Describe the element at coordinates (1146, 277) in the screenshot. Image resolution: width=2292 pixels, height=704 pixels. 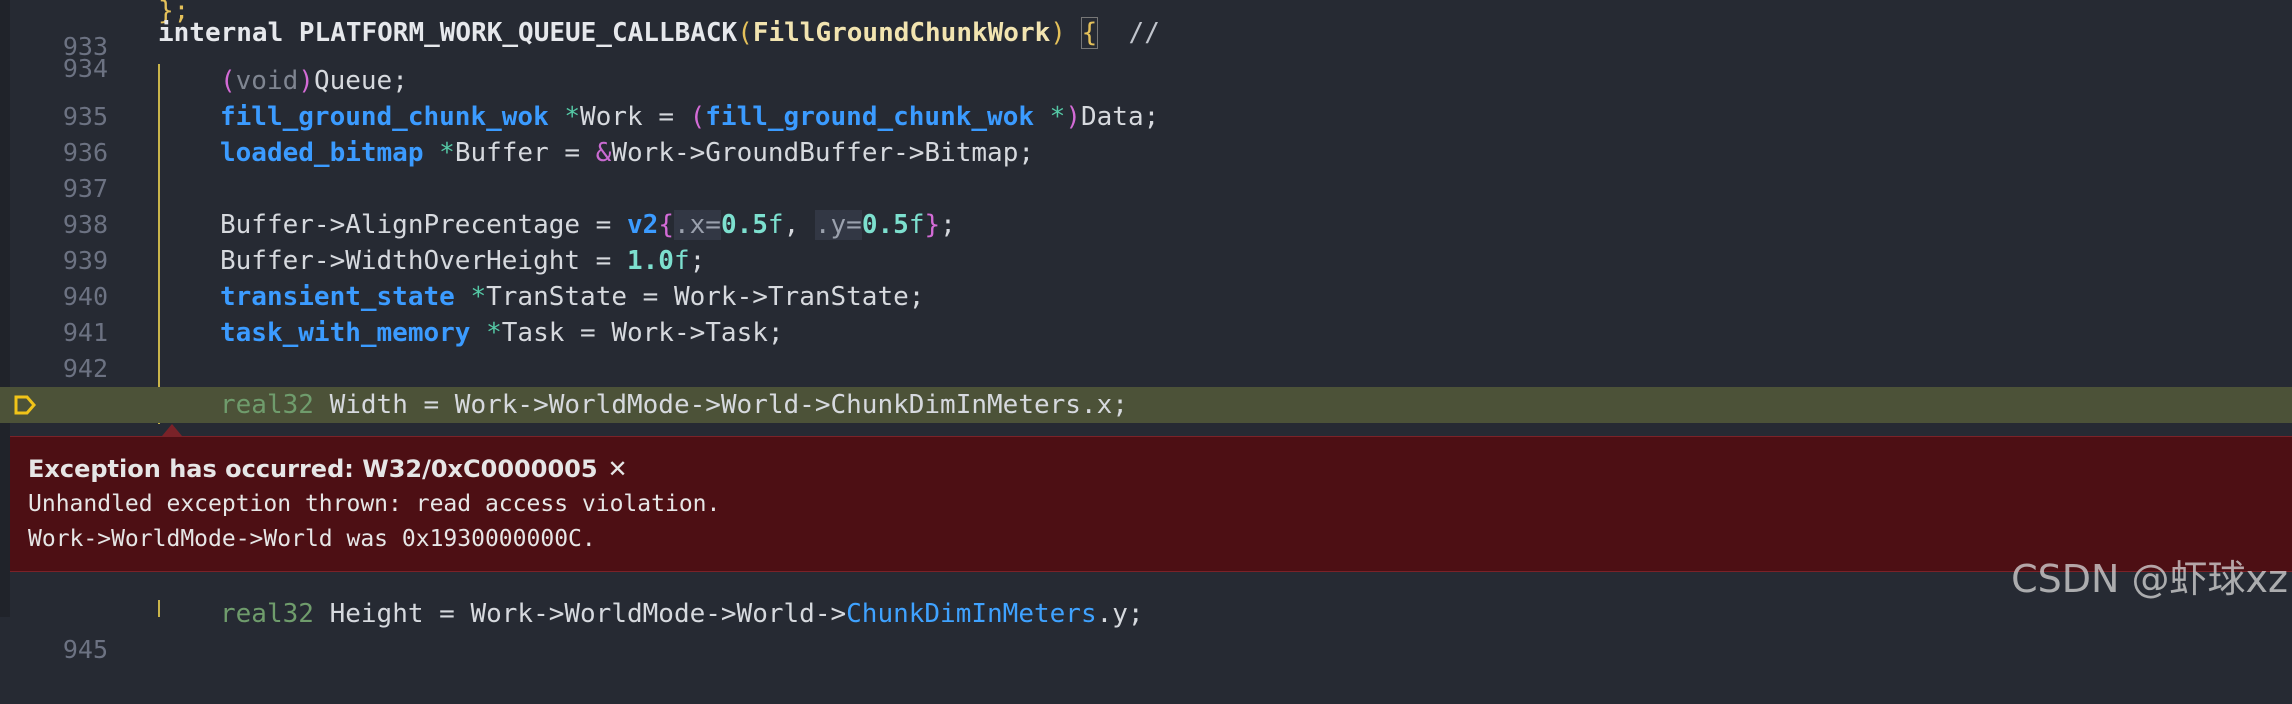
I see `code-line: 940 Buffer->WidthOverHeight = 1.0f;` at that location.